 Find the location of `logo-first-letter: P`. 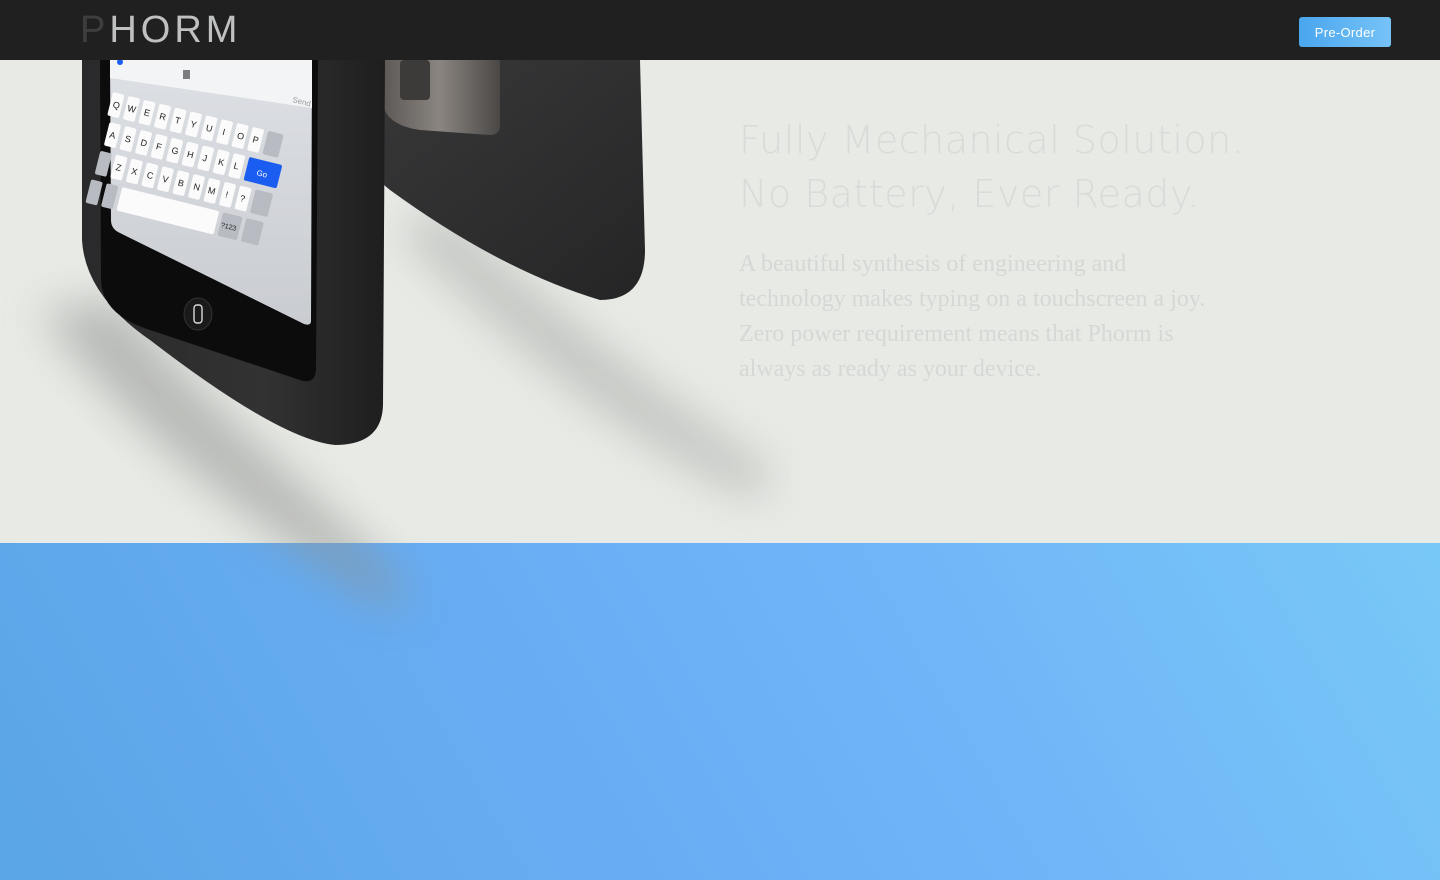

logo-first-letter: P is located at coordinates (95, 30).